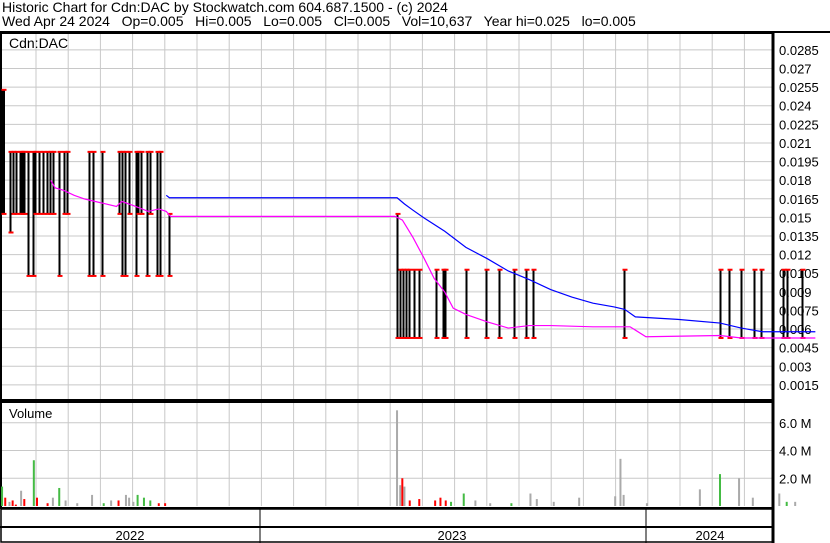  I want to click on year-label: 2023, so click(452, 535).